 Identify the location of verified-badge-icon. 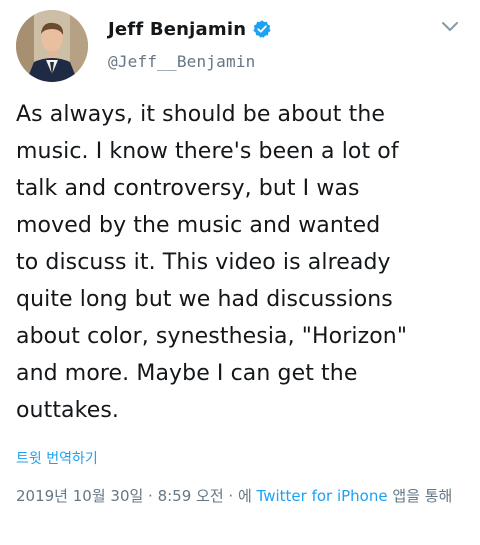
(262, 29).